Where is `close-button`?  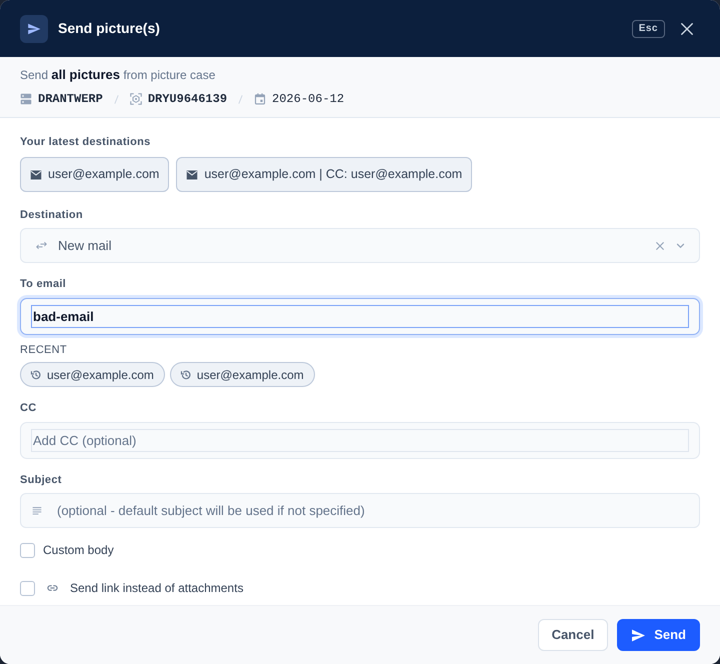 close-button is located at coordinates (687, 29).